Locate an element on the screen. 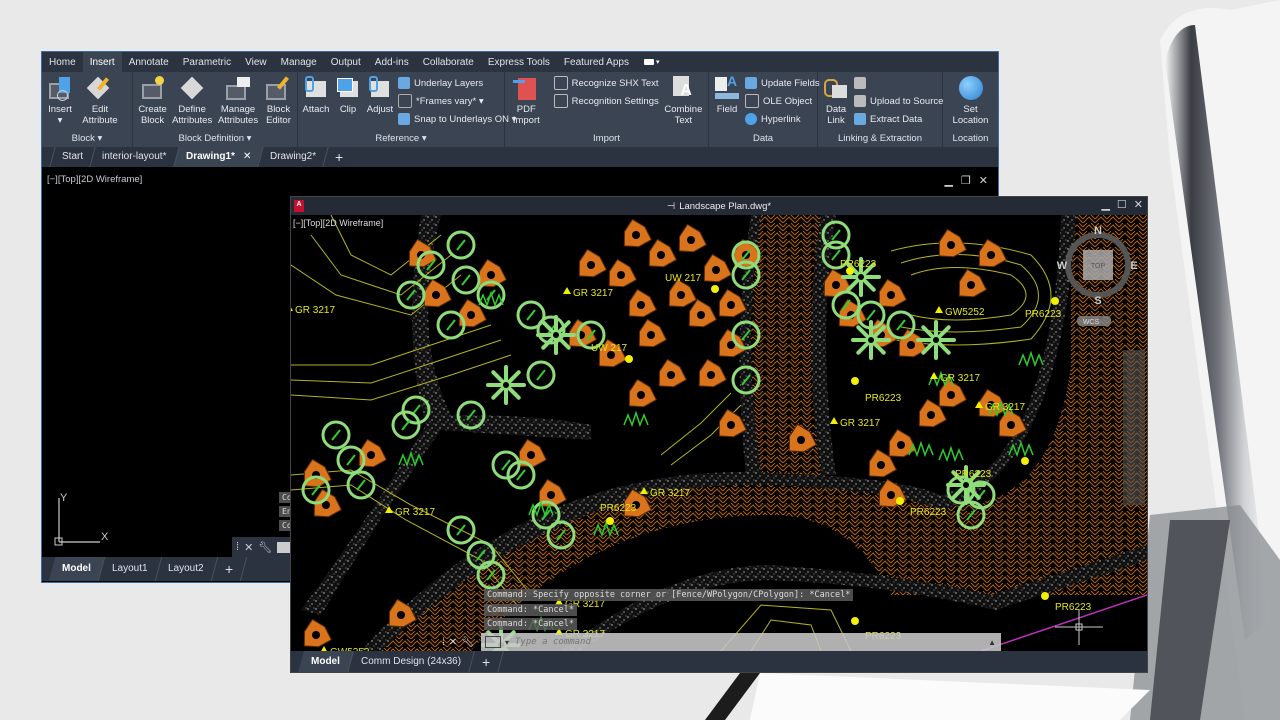 This screenshot has width=1280, height=720. restore-icon: ❐ is located at coordinates (966, 180).